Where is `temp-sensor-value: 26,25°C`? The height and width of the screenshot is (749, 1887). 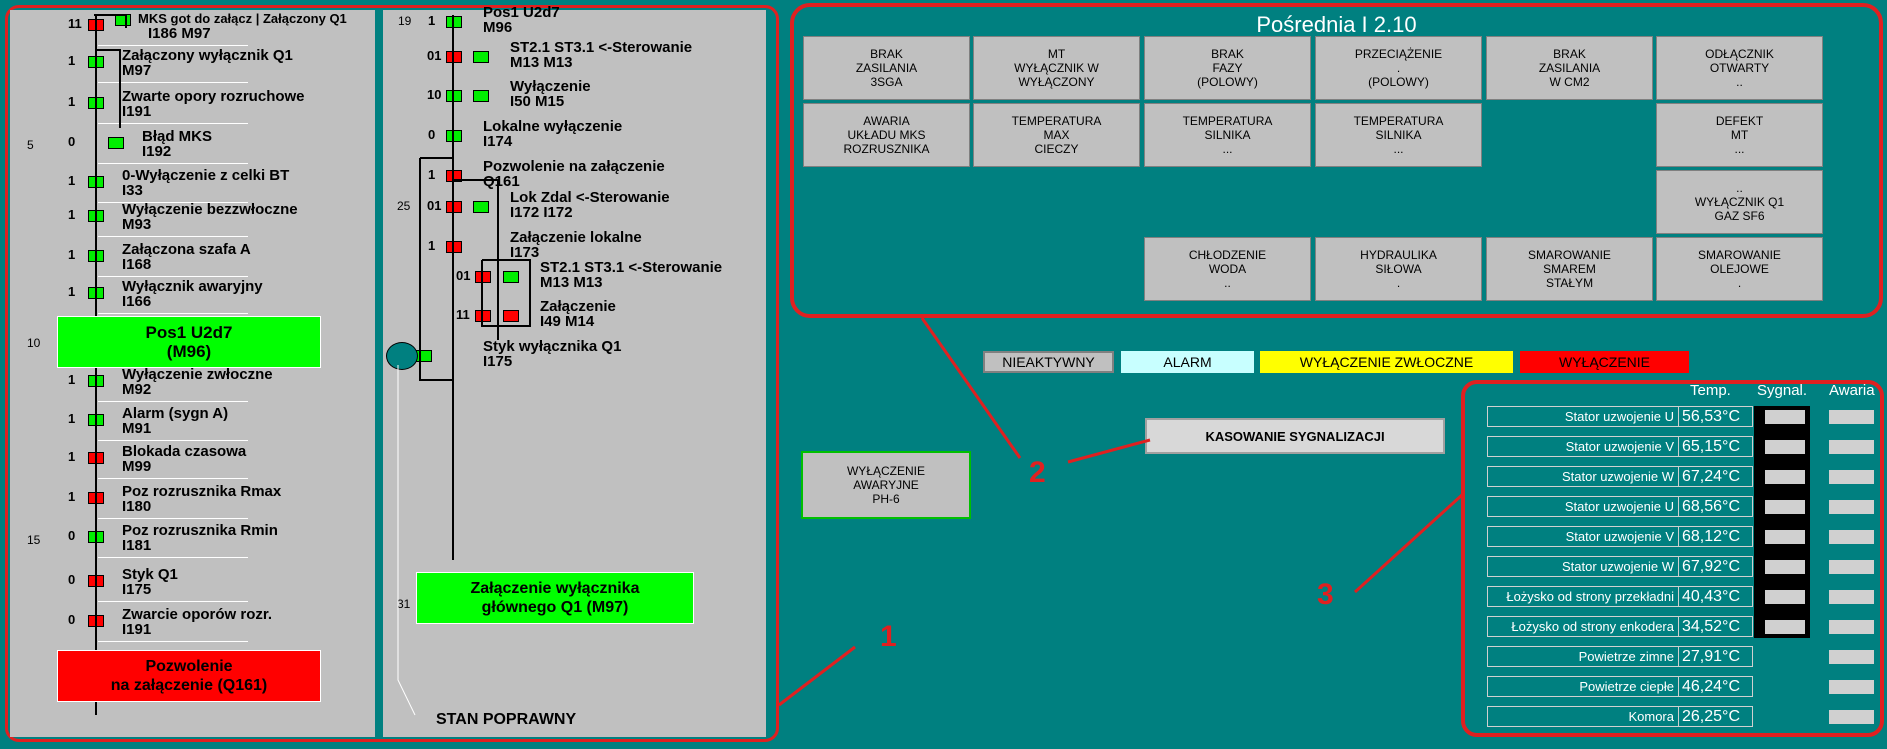
temp-sensor-value: 26,25°C is located at coordinates (1716, 716).